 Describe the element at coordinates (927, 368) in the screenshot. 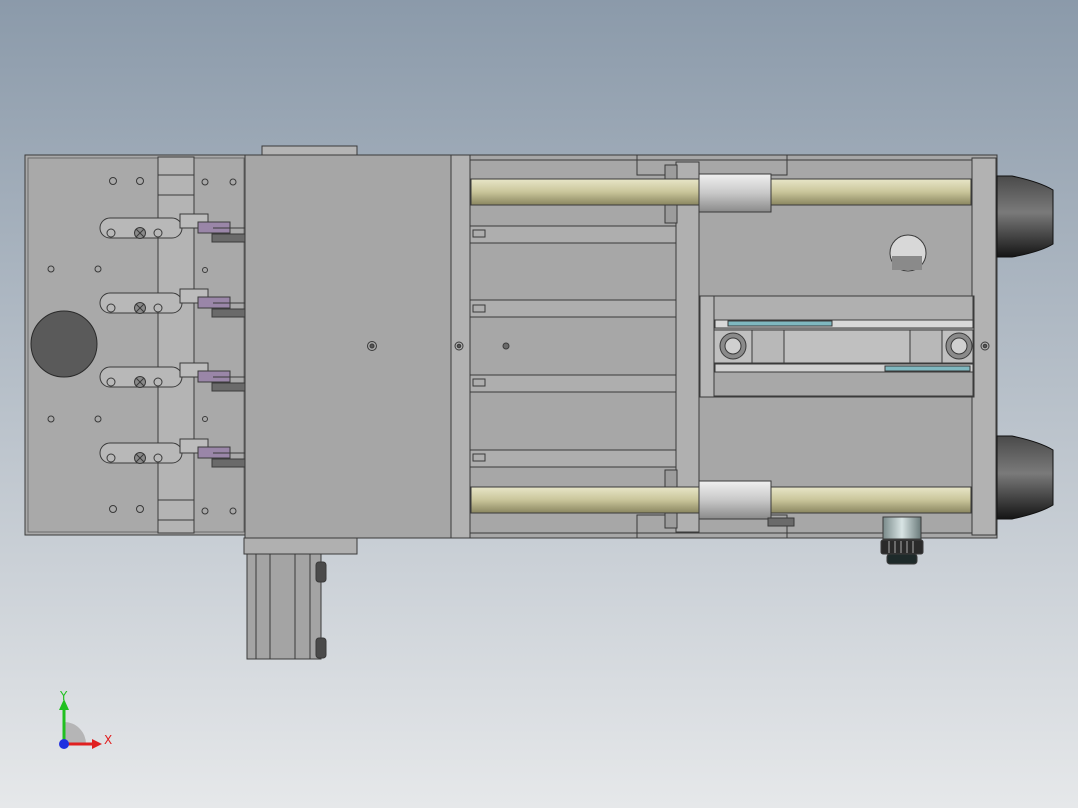

I see `sensor-slot-bottom` at that location.